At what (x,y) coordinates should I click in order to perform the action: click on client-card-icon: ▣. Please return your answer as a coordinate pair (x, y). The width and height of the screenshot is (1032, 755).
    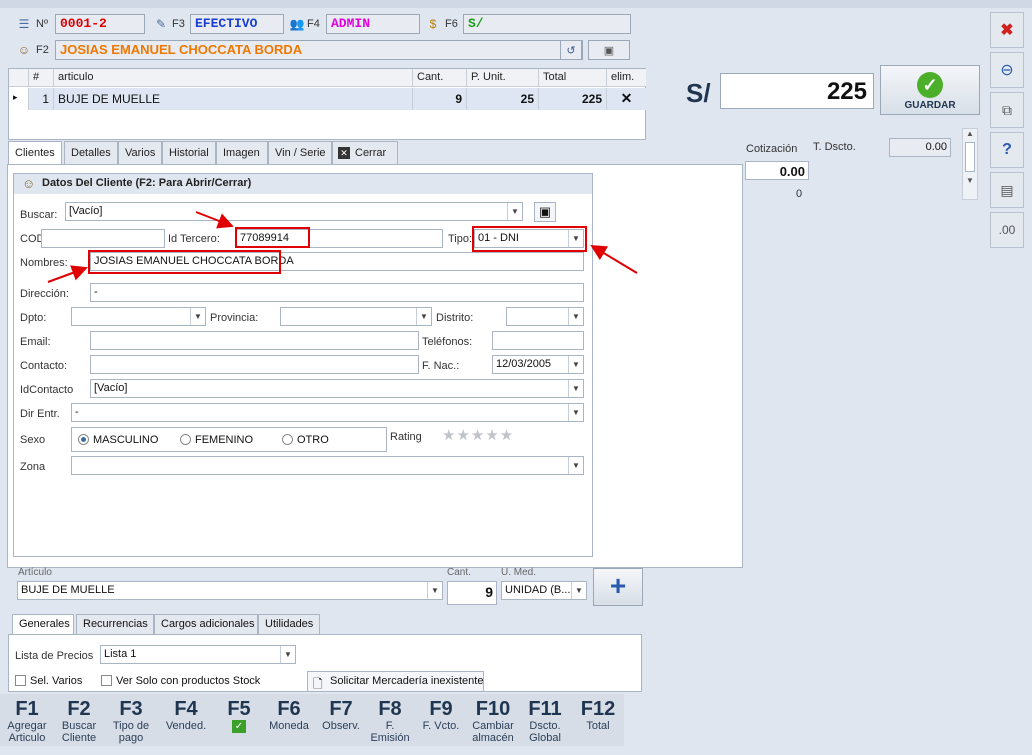
    Looking at the image, I should click on (609, 50).